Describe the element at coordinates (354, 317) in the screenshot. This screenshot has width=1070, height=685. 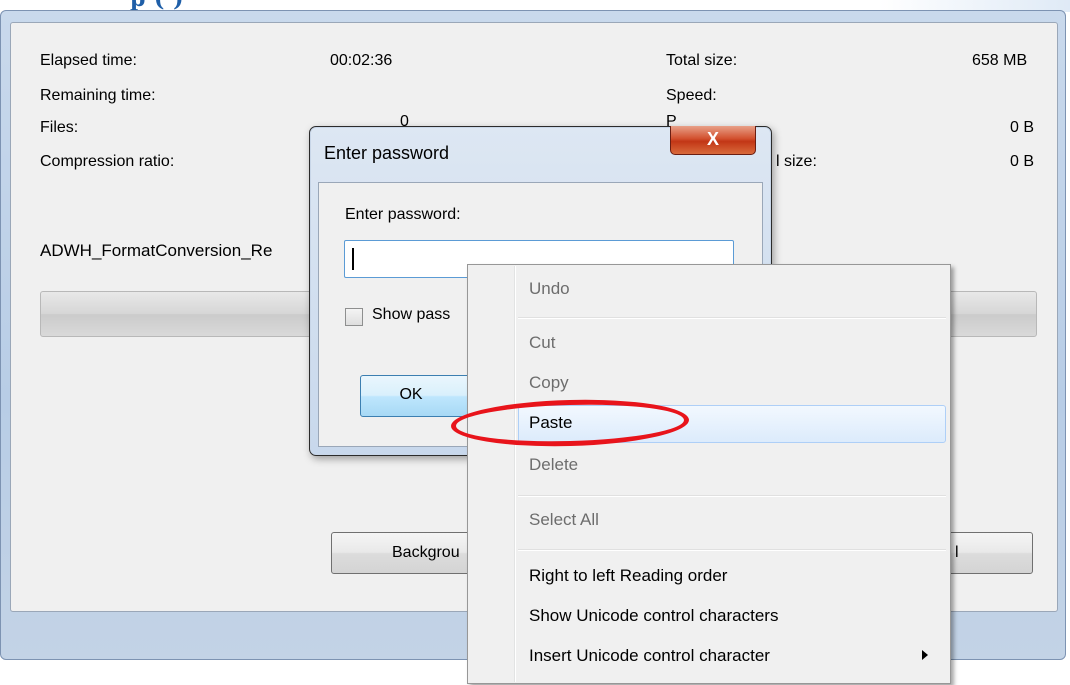
I see `show-password-checkbox` at that location.